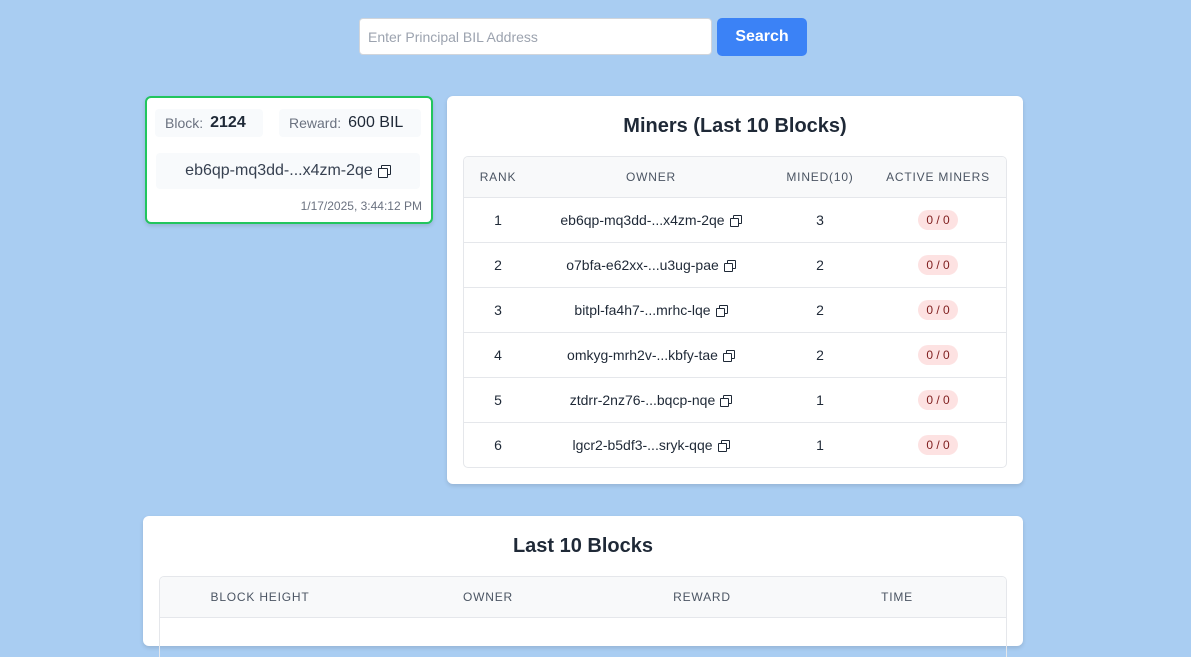 The image size is (1191, 657). Describe the element at coordinates (498, 265) in the screenshot. I see `rank-cell: 2` at that location.